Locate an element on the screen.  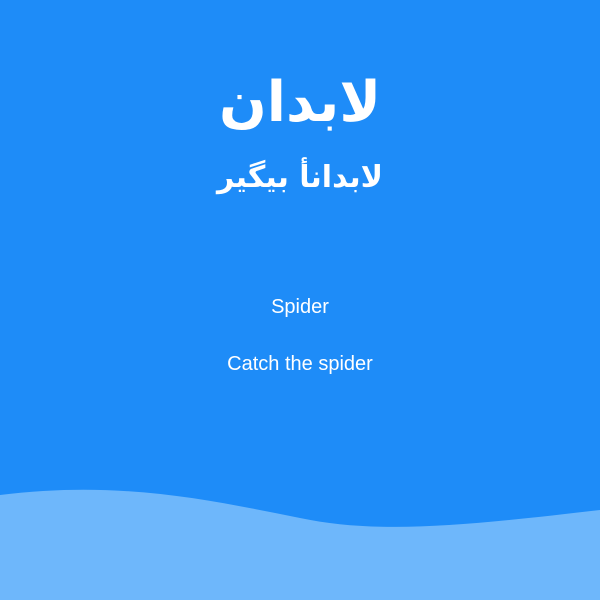
app-subtitle: لابدانأ بیگیر is located at coordinates (300, 177).